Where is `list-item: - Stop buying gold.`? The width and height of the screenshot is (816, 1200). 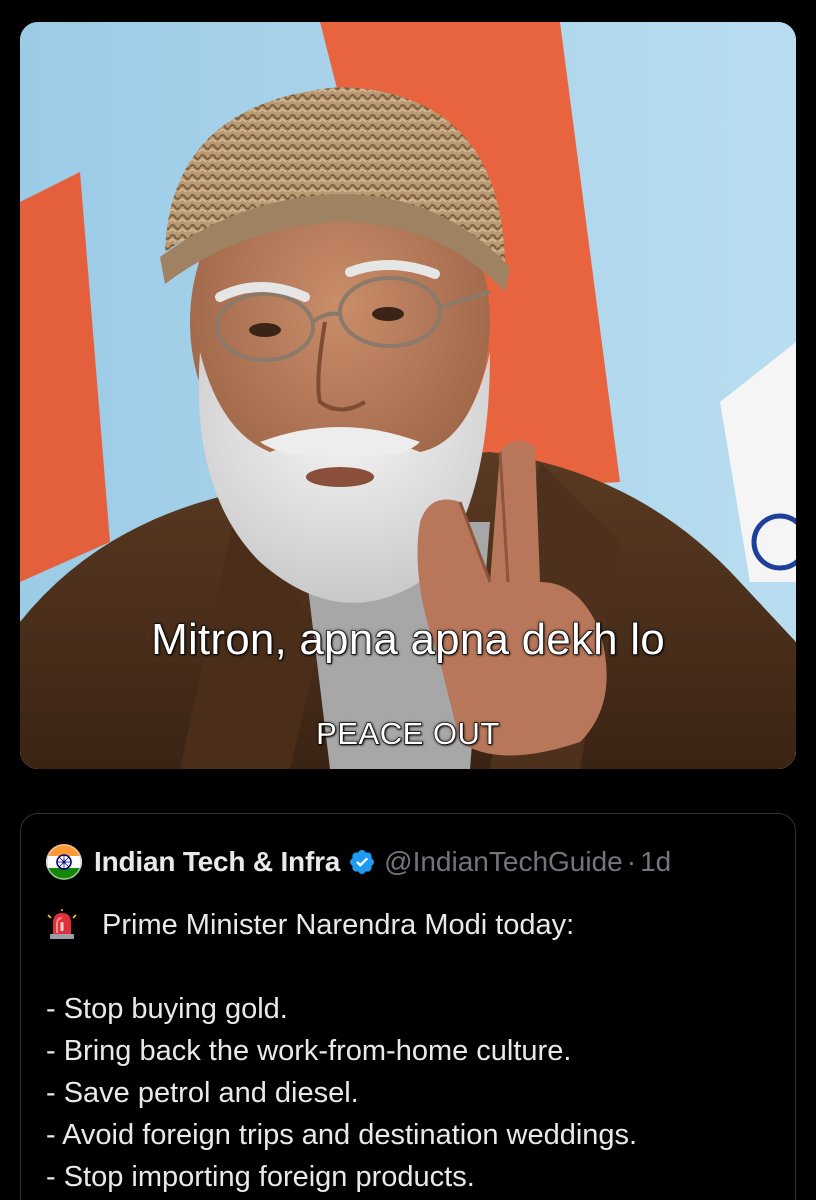
list-item: - Stop buying gold. is located at coordinates (167, 1009).